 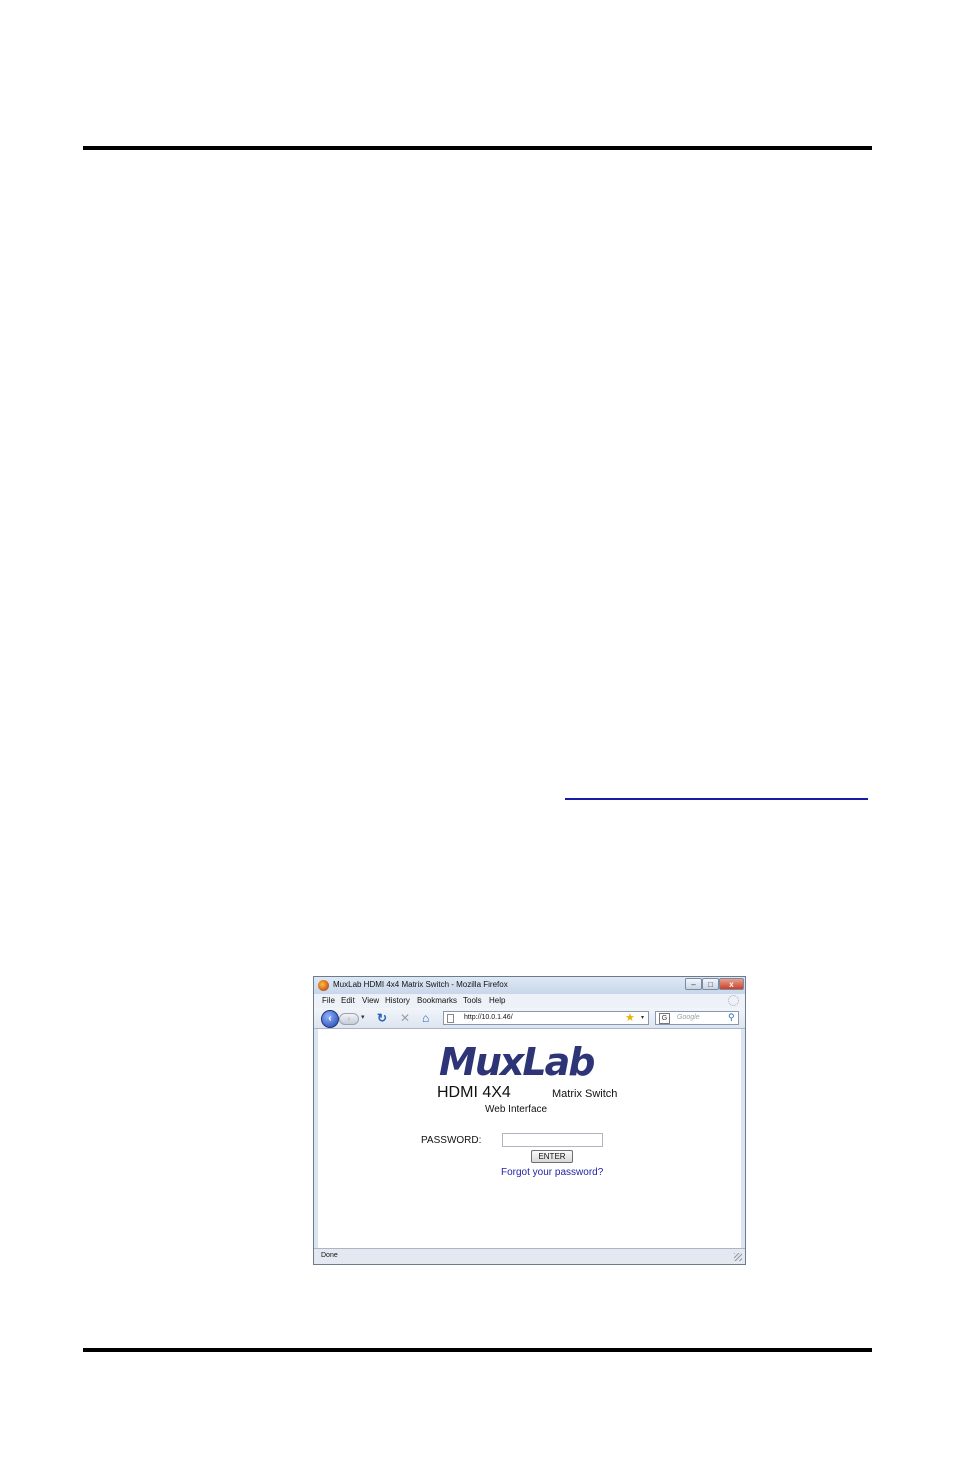 What do you see at coordinates (552, 1156) in the screenshot?
I see `enter-button: ENTER` at bounding box center [552, 1156].